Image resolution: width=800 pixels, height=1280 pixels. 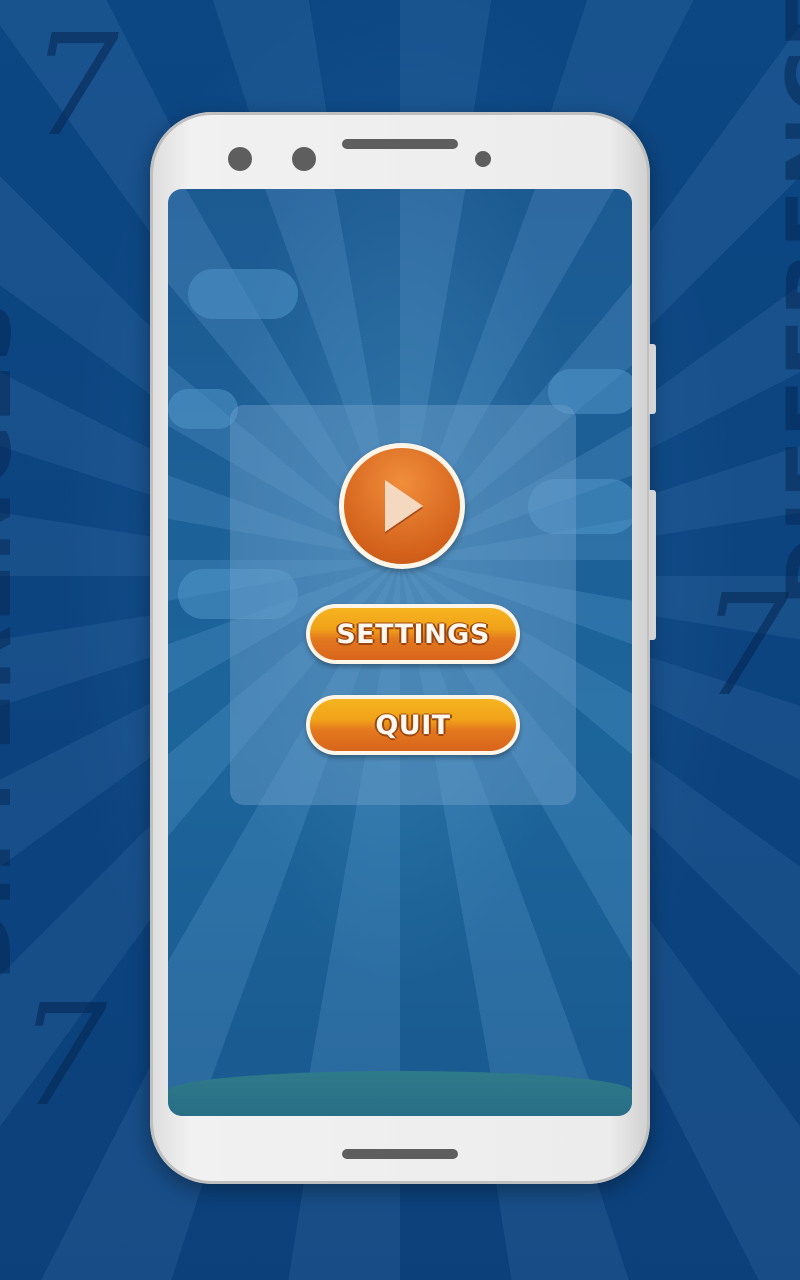 What do you see at coordinates (400, 144) in the screenshot?
I see `earpiece-speaker` at bounding box center [400, 144].